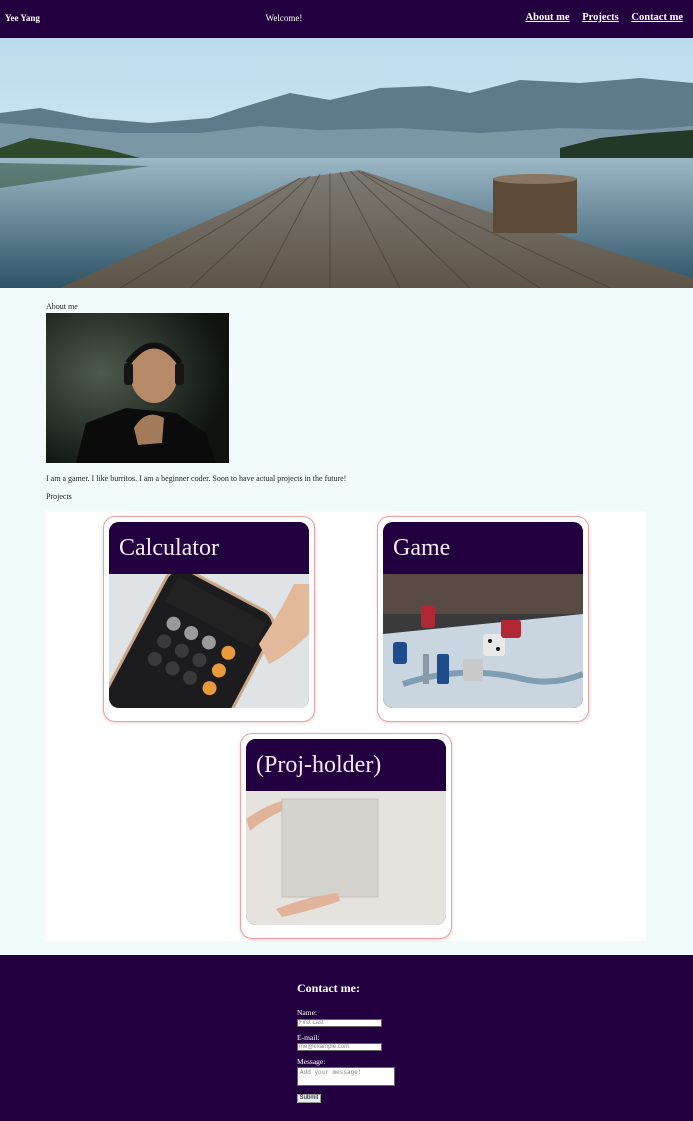 The height and width of the screenshot is (1121, 693). What do you see at coordinates (346, 858) in the screenshot?
I see `placeholder-image` at bounding box center [346, 858].